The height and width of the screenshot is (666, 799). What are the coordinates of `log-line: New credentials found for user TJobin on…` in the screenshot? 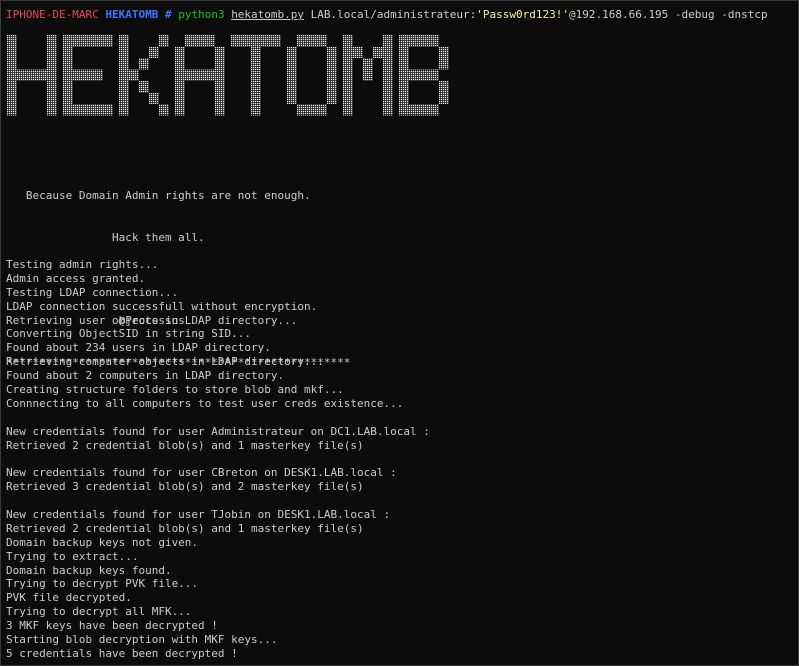 It's located at (198, 515).